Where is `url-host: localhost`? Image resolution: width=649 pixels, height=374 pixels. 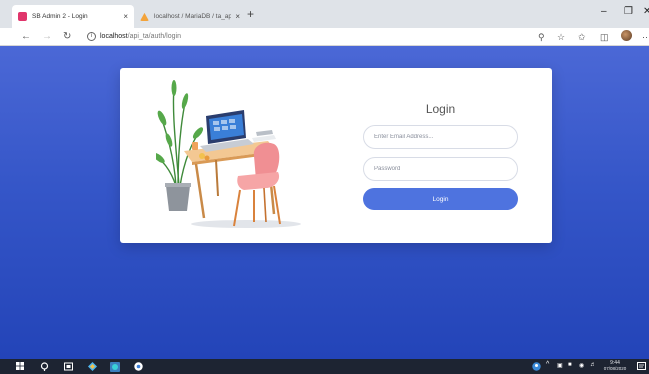
url-host: localhost is located at coordinates (114, 36).